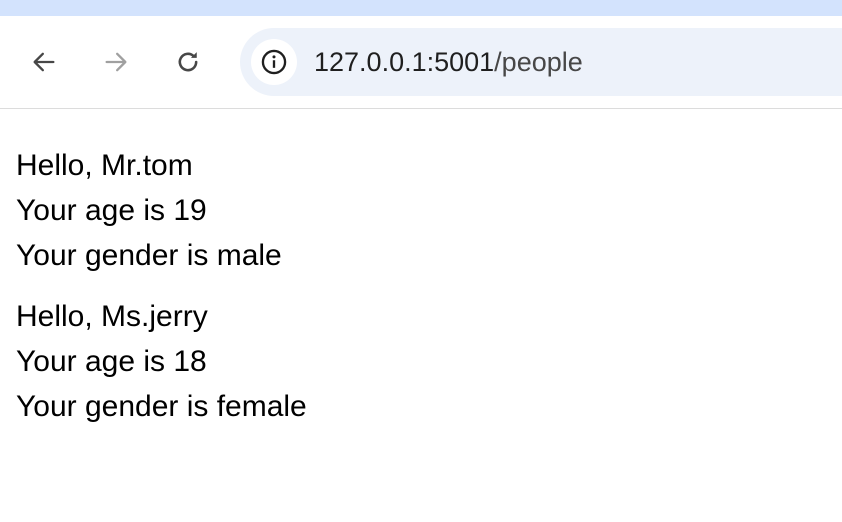 This screenshot has width=842, height=522. I want to click on url-host: 127.0.0.1:5001, so click(404, 62).